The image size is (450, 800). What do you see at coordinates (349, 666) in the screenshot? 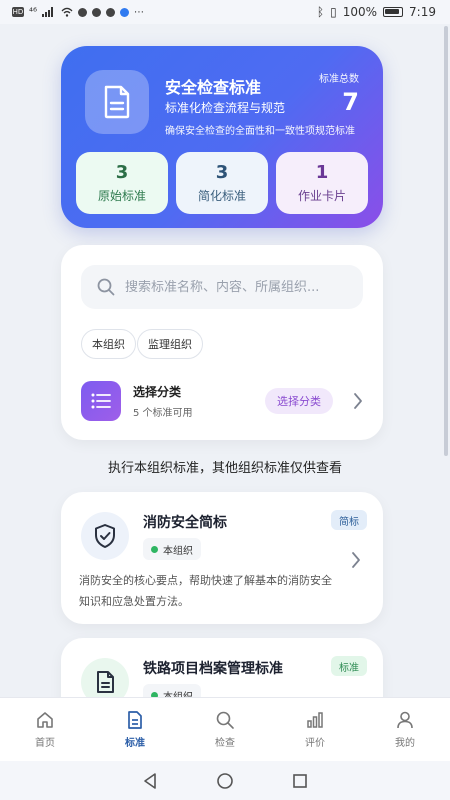
I see `standard-type-badge: 标准` at bounding box center [349, 666].